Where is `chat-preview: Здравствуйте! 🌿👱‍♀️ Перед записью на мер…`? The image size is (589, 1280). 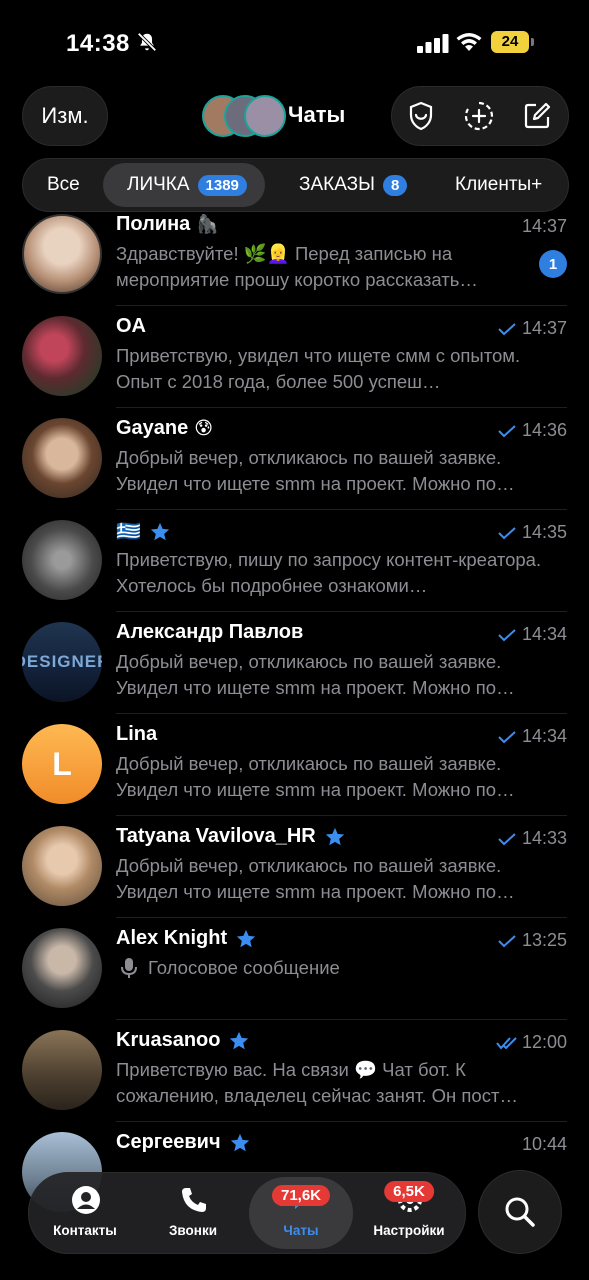 chat-preview: Здравствуйте! 🌿👱‍♀️ Перед записью на мер… is located at coordinates (297, 266).